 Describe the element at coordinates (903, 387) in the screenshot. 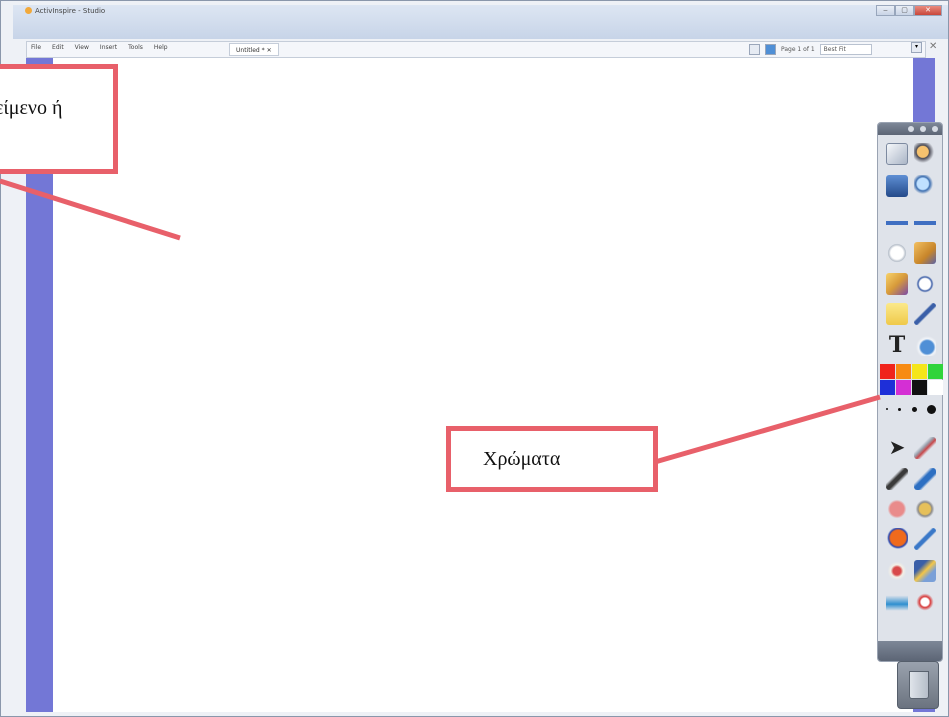

I see `color-swatch-magenta` at that location.